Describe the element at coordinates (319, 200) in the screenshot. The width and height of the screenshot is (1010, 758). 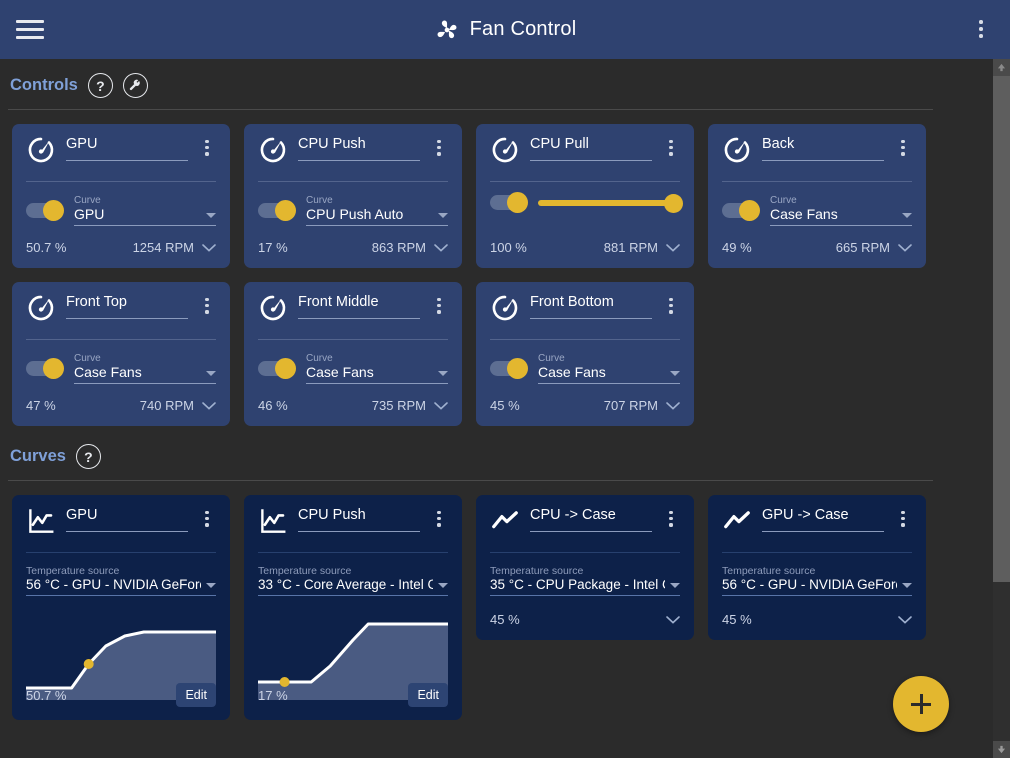
I see `curve-select-label: Curve` at that location.